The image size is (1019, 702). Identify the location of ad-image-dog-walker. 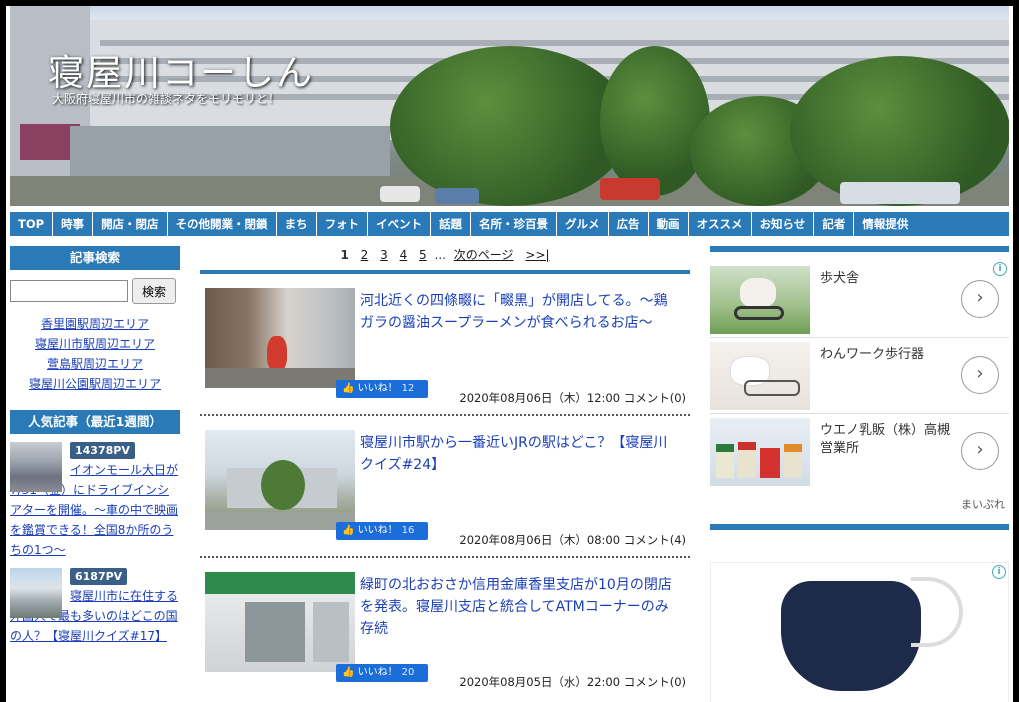
(760, 376).